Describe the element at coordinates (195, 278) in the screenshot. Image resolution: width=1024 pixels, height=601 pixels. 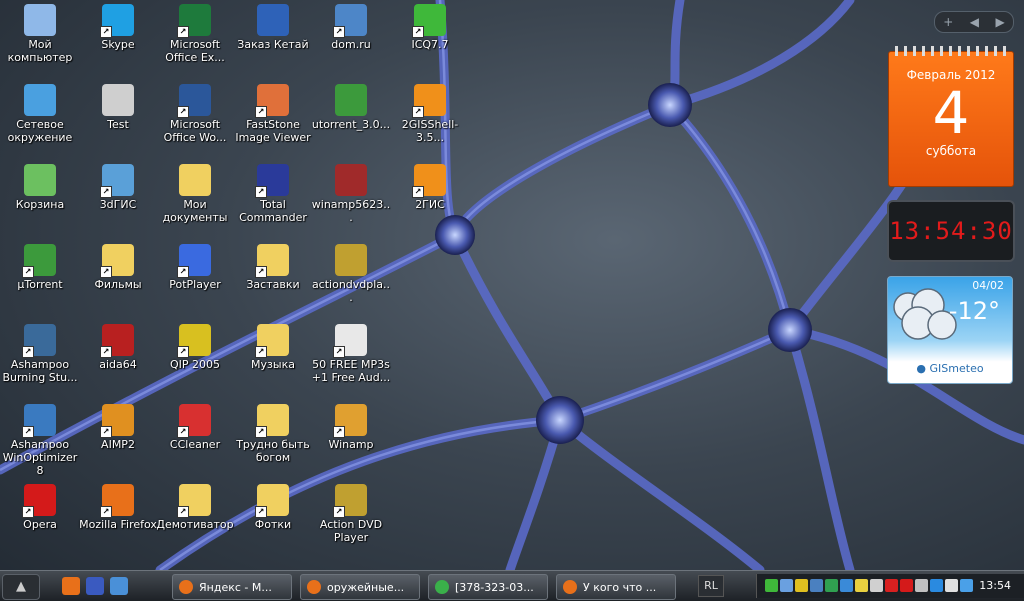
I see `desktop-icon-potplayer: ↗ PotPlayer` at that location.